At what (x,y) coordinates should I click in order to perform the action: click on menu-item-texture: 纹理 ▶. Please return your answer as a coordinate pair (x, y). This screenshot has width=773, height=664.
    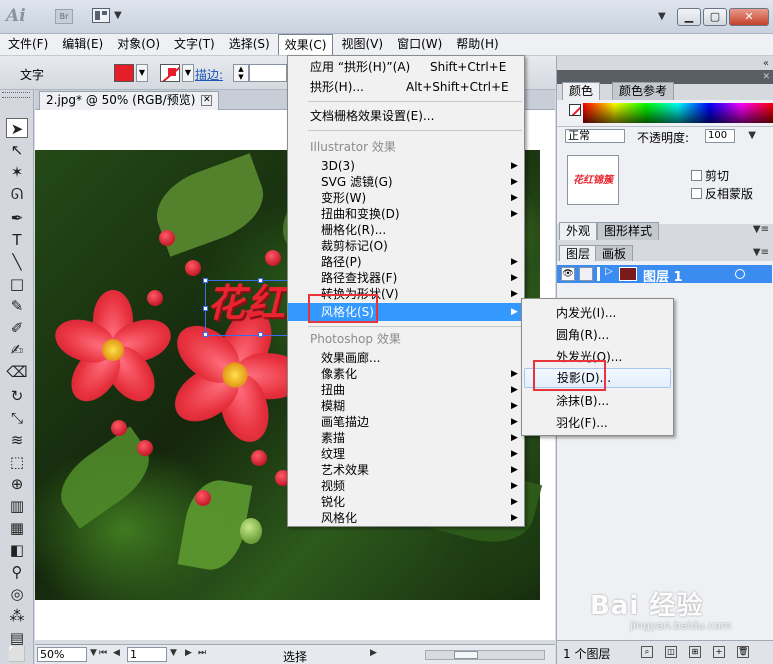
    Looking at the image, I should click on (406, 454).